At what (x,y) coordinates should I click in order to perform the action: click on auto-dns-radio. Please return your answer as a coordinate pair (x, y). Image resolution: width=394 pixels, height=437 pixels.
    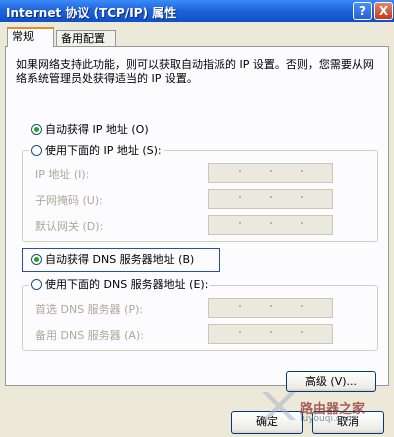
    Looking at the image, I should click on (36, 259).